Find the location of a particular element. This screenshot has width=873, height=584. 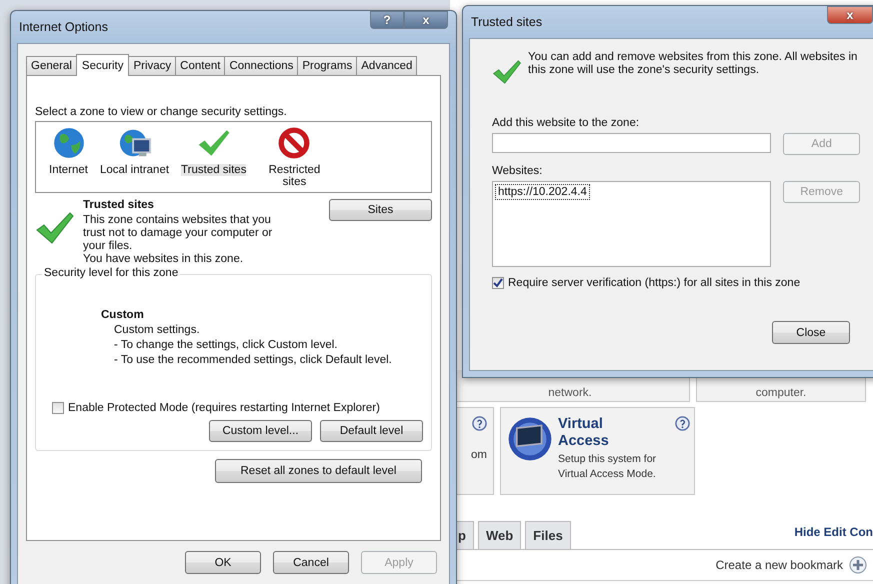

tab: Security is located at coordinates (103, 65).